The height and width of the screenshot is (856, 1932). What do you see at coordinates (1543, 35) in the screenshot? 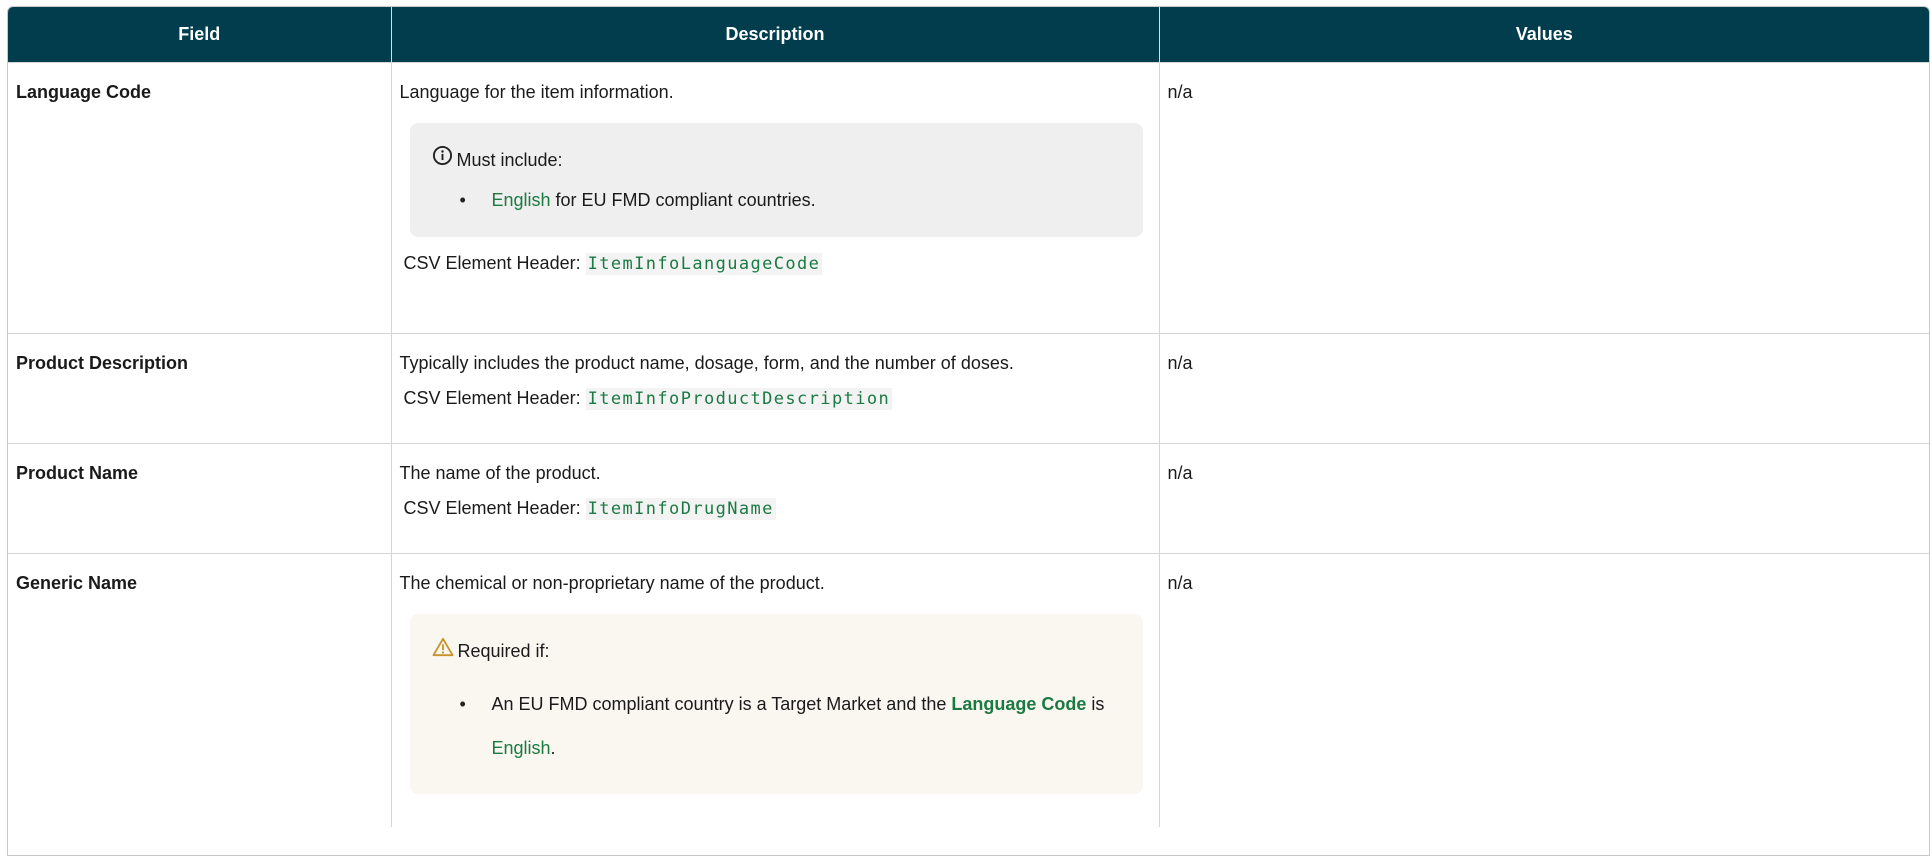
I see `header-values: Values` at bounding box center [1543, 35].